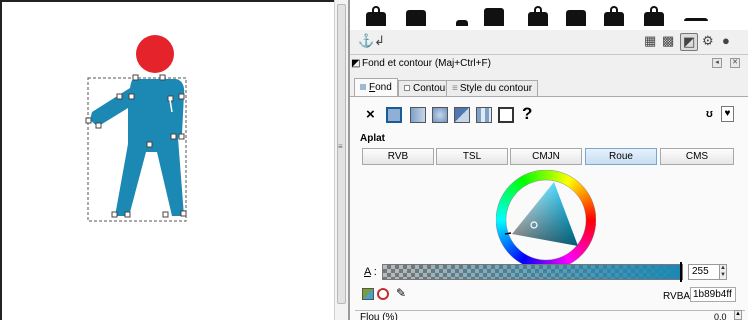 The width and height of the screenshot is (748, 320). I want to click on fill-stroke-dialog-icon: ◩, so click(689, 42).